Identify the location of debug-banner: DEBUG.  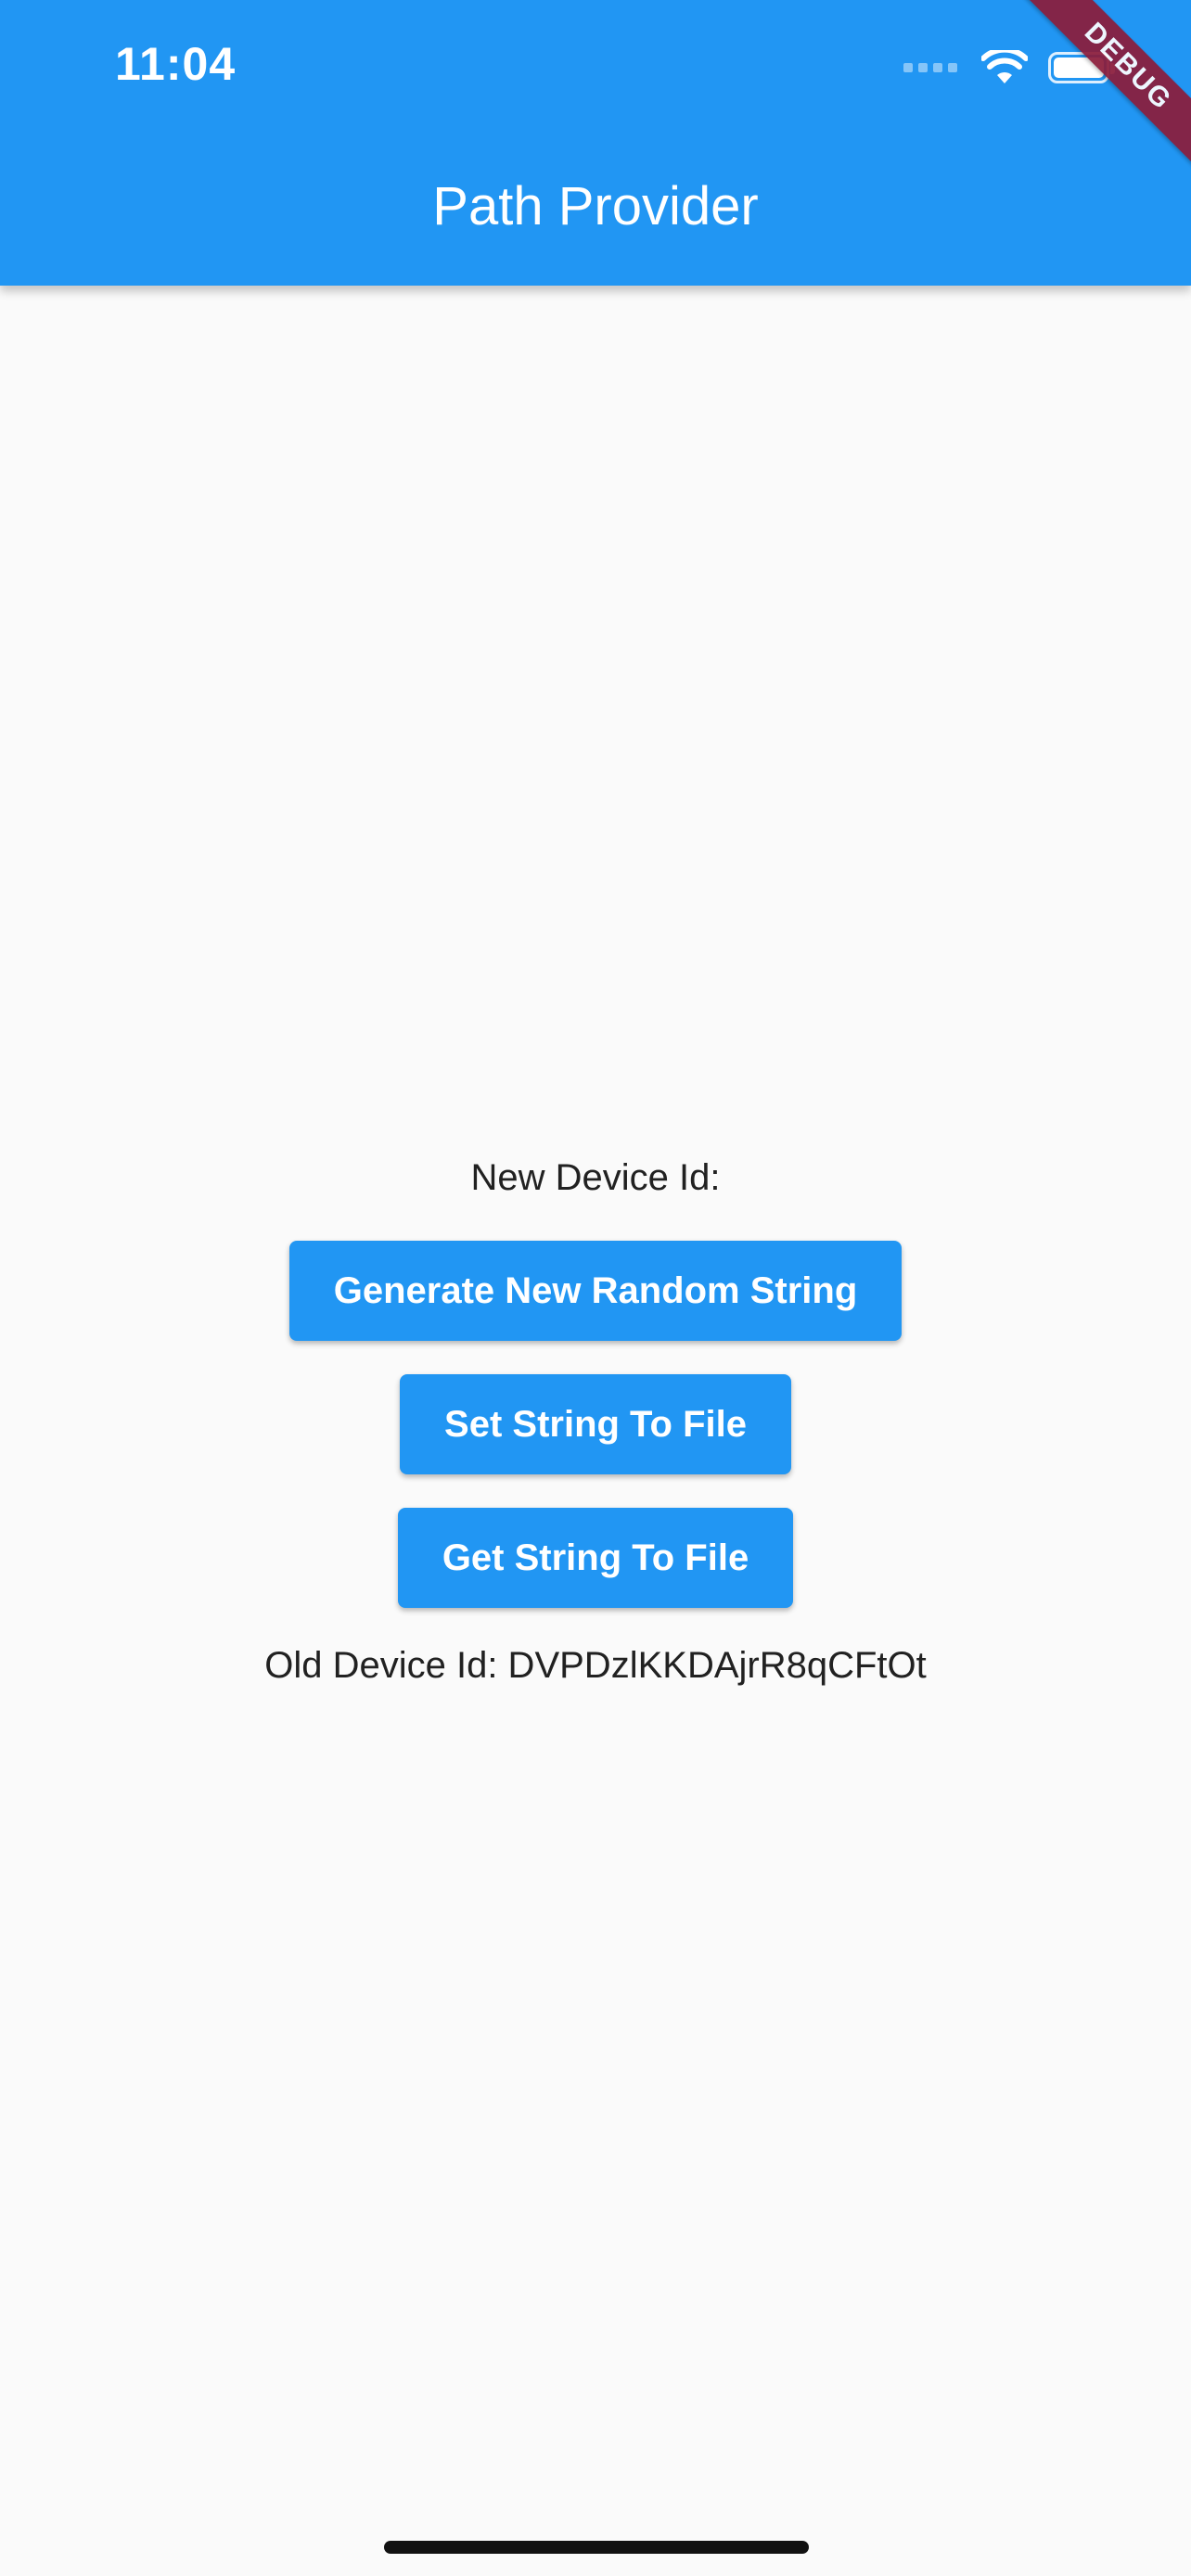
(1098, 92).